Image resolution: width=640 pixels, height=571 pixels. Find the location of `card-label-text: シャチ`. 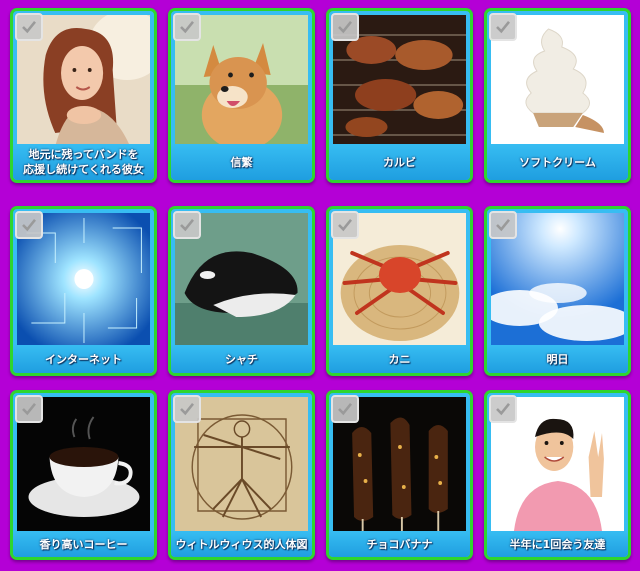

card-label-text: シャチ is located at coordinates (241, 359).